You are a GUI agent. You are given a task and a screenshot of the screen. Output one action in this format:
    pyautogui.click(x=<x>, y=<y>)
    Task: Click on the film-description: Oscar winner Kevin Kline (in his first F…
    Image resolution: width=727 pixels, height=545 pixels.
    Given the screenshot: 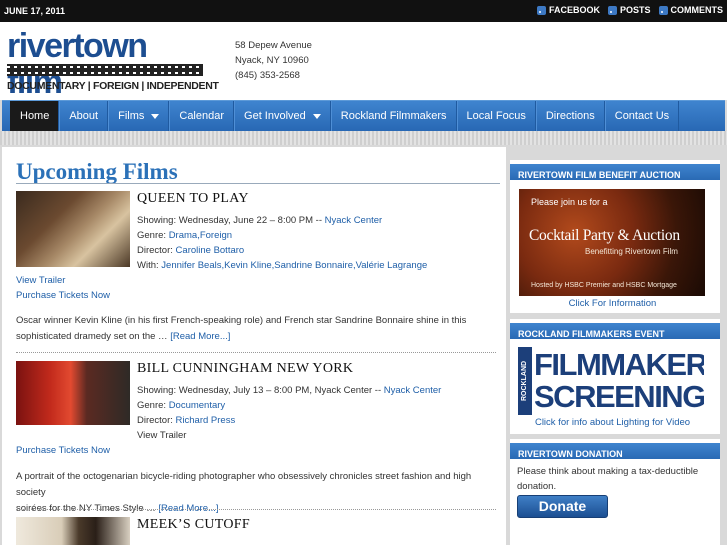 What is the action you would take?
    pyautogui.click(x=256, y=329)
    